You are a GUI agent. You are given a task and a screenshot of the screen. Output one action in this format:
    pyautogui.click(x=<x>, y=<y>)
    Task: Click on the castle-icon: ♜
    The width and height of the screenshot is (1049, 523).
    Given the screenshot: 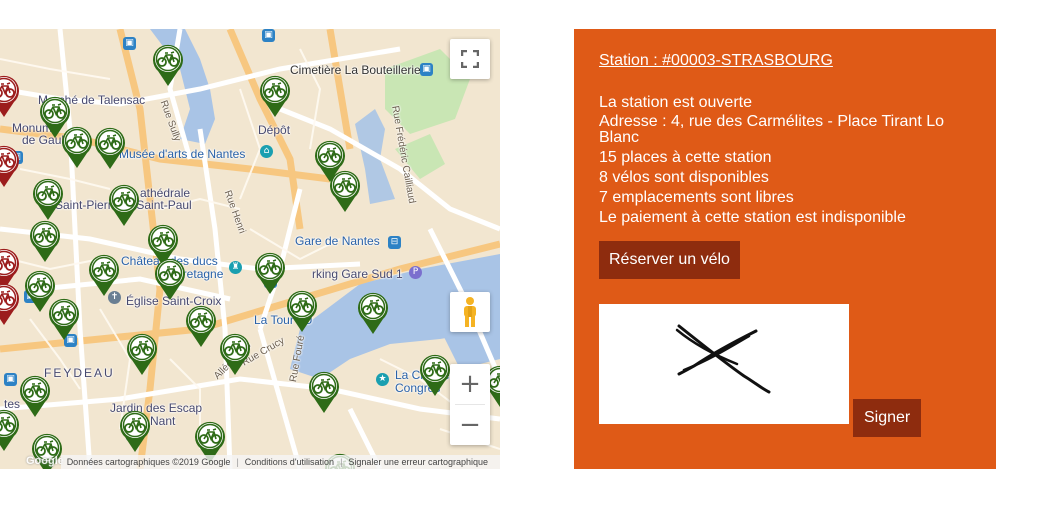 What is the action you would take?
    pyautogui.click(x=235, y=267)
    